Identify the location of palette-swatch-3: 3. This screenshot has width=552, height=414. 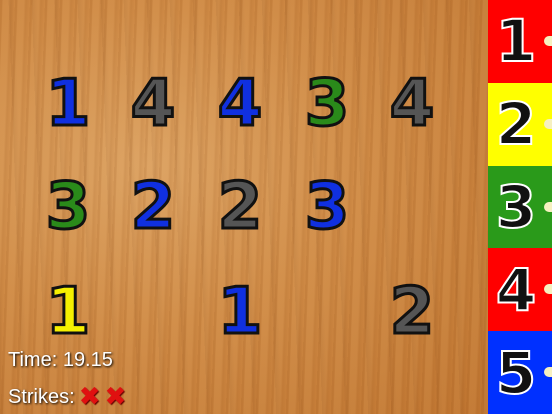
(520, 207).